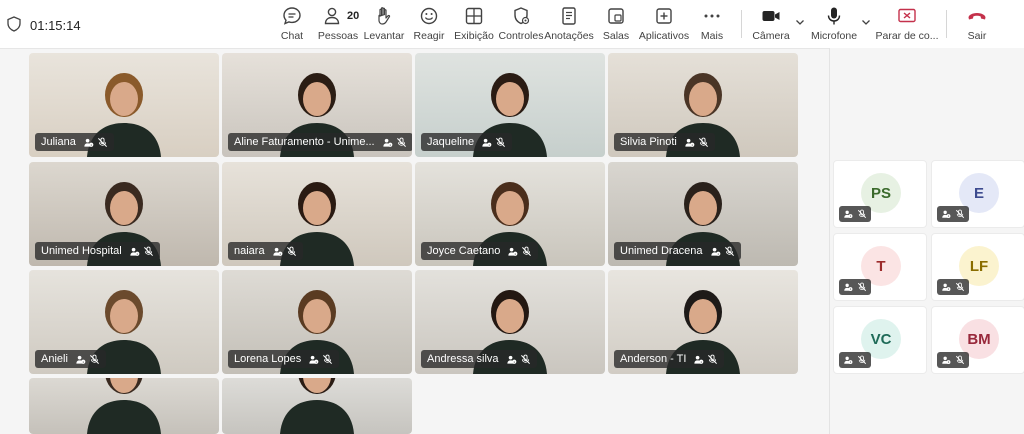 Image resolution: width=1024 pixels, height=434 pixels. I want to click on roster-participant-tile: BM 1, so click(977, 340).